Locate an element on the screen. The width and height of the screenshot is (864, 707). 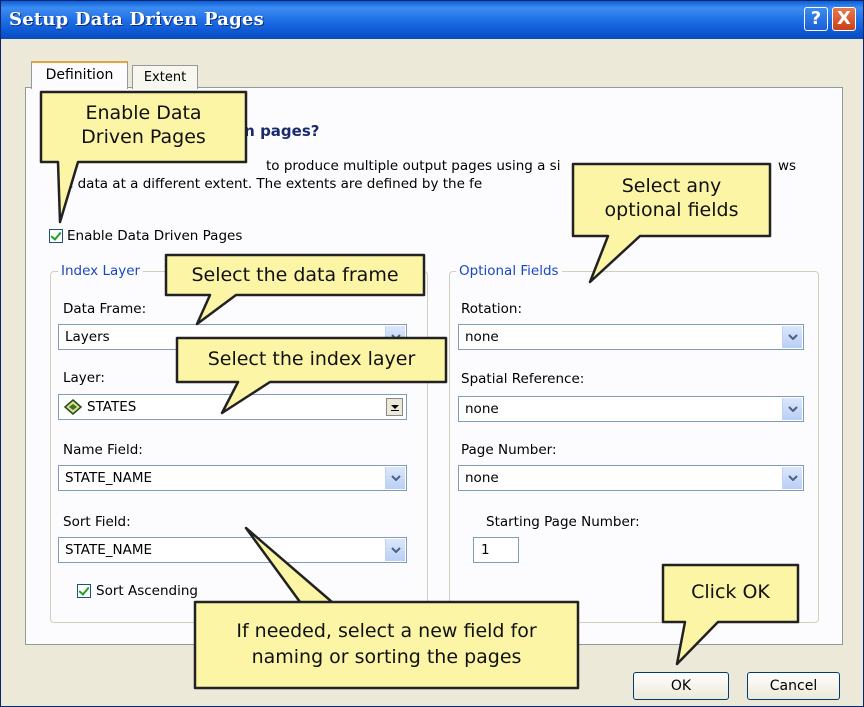
callout-index-layer-text: Select the index layer is located at coordinates (311, 359).